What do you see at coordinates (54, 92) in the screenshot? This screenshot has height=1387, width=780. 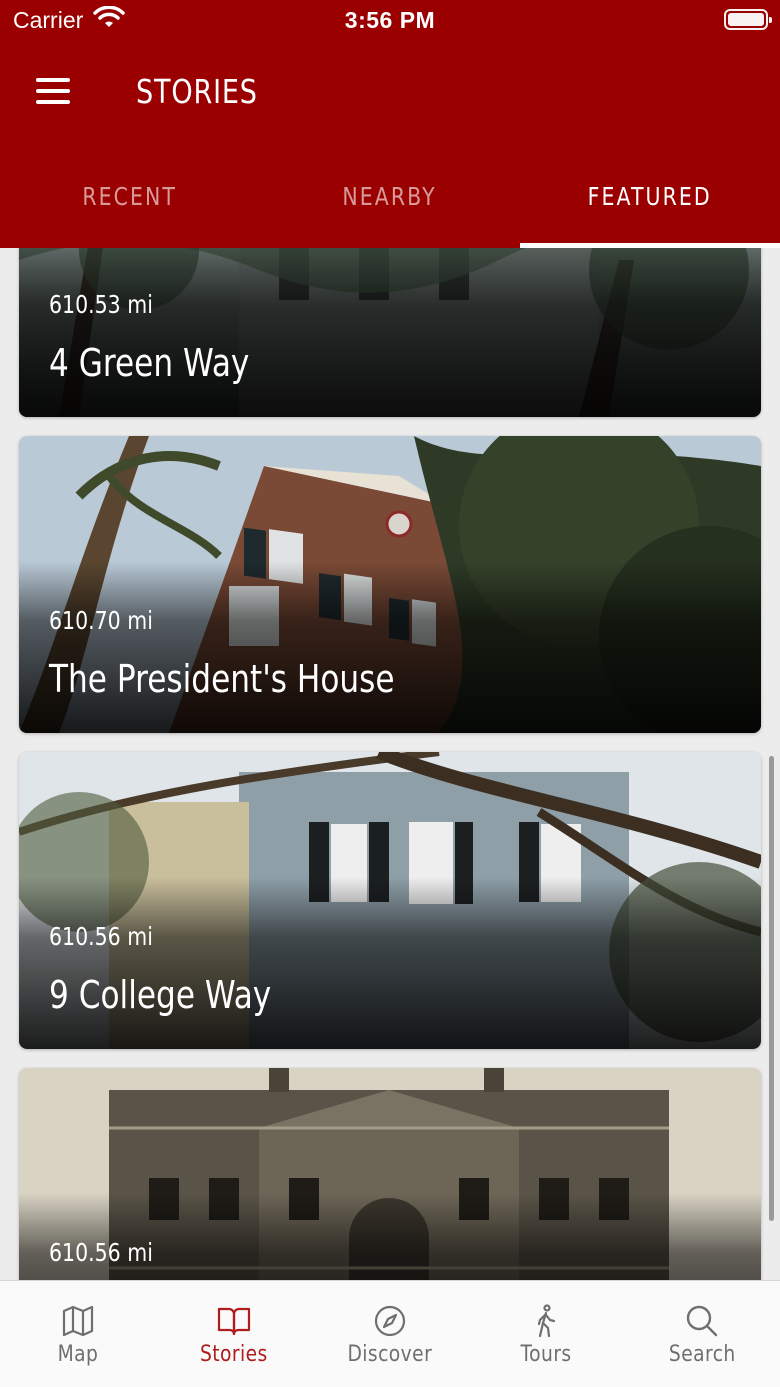 I see `menu-button` at bounding box center [54, 92].